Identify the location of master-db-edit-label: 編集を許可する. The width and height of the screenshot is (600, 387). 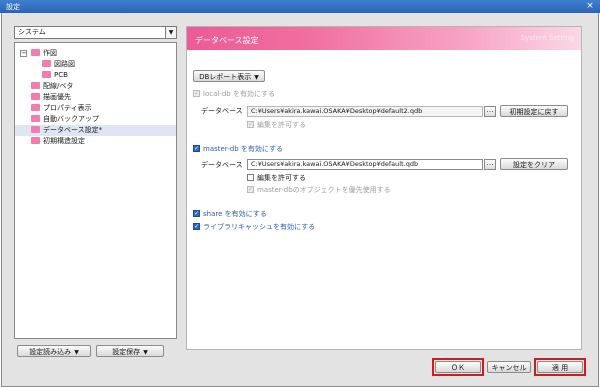
(281, 178).